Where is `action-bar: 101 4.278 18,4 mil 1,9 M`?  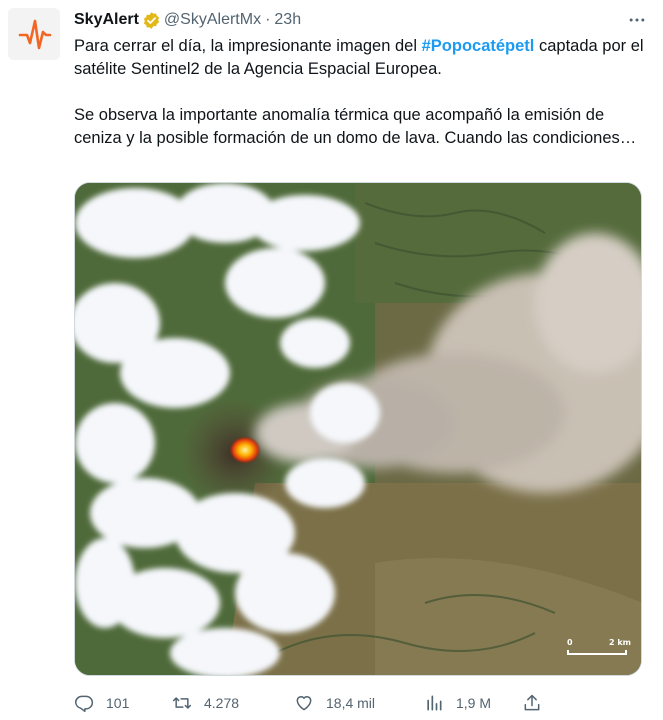 action-bar: 101 4.278 18,4 mil 1,9 M is located at coordinates (314, 703).